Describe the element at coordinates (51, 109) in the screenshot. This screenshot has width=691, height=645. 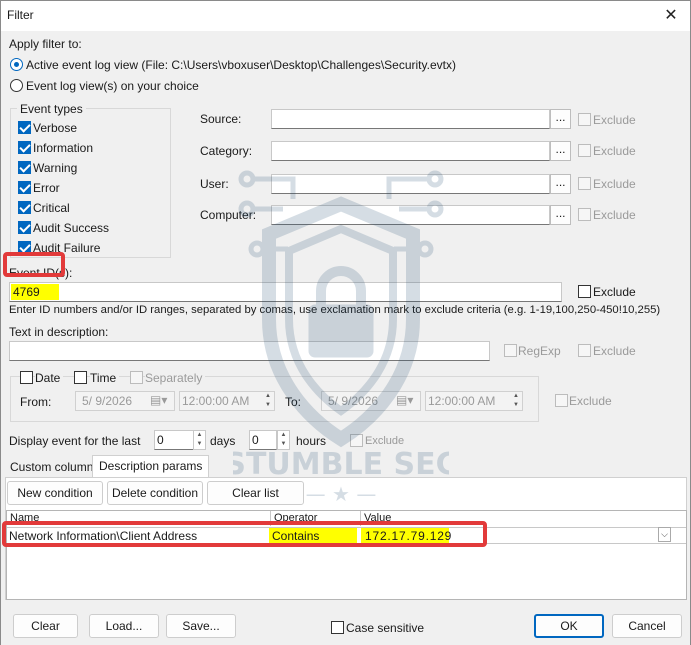
I see `event-types-legend: Event types` at that location.